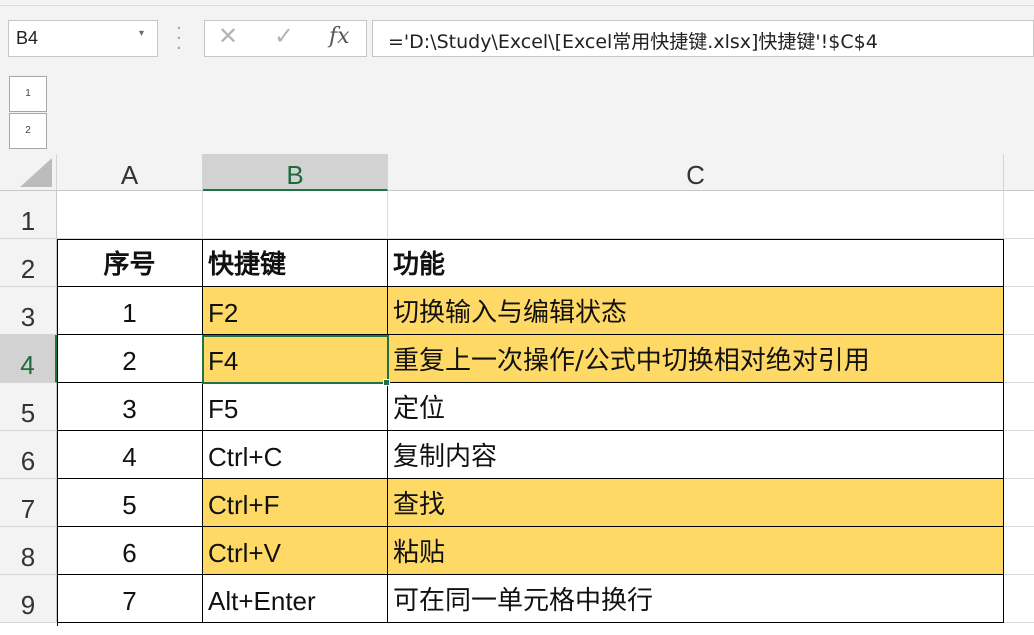 The height and width of the screenshot is (635, 1034). Describe the element at coordinates (28, 455) in the screenshot. I see `row-header-6: 6` at that location.